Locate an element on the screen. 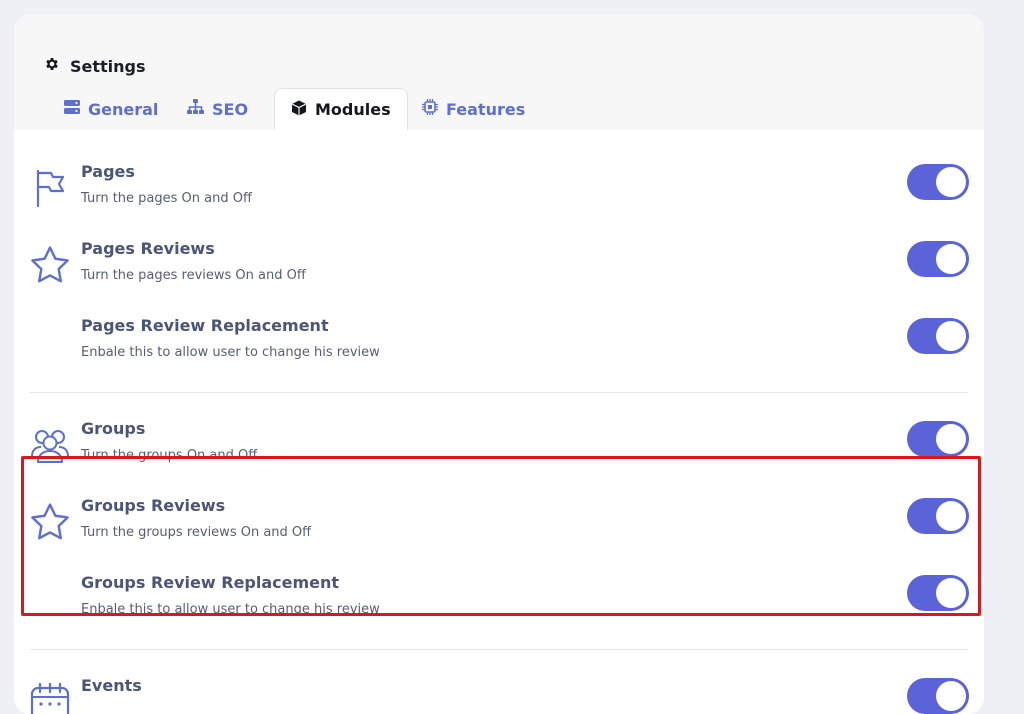 Image resolution: width=1024 pixels, height=714 pixels. settings-header: Settings is located at coordinates (95, 66).